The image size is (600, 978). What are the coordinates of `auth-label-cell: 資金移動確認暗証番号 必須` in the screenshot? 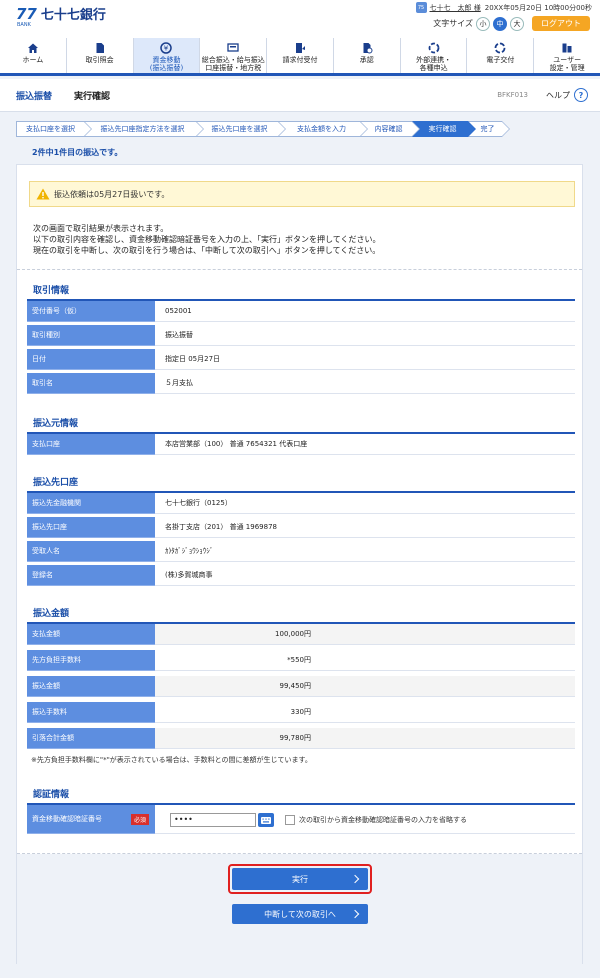 It's located at (91, 819).